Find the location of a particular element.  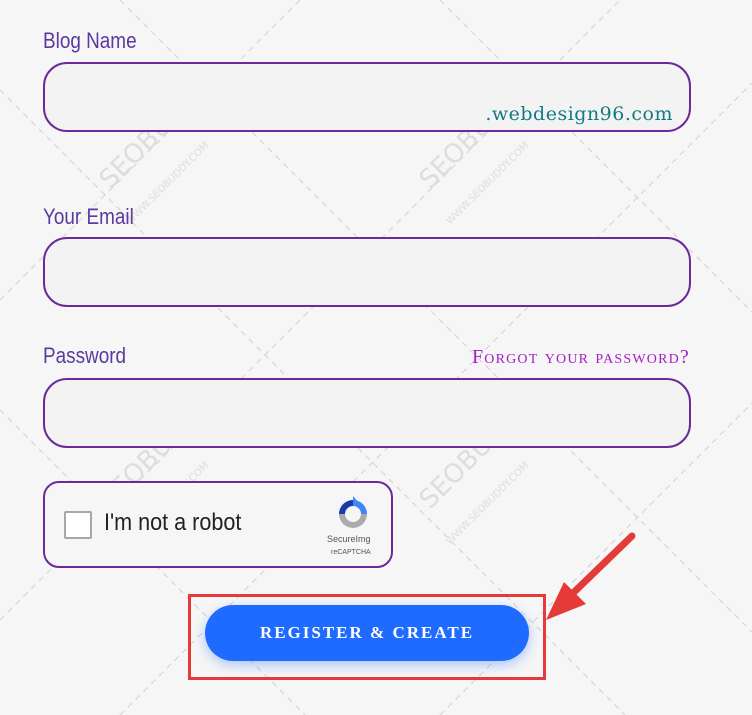

recaptcha-icon is located at coordinates (353, 512).